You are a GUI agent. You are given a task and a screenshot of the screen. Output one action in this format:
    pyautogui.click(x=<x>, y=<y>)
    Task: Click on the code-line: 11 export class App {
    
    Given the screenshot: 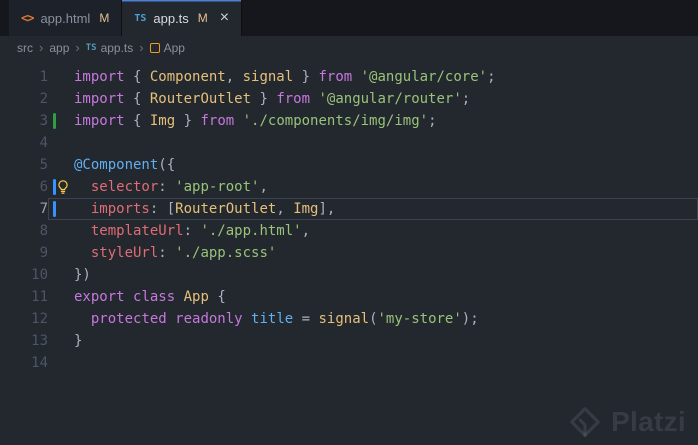 What is the action you would take?
    pyautogui.click(x=349, y=297)
    